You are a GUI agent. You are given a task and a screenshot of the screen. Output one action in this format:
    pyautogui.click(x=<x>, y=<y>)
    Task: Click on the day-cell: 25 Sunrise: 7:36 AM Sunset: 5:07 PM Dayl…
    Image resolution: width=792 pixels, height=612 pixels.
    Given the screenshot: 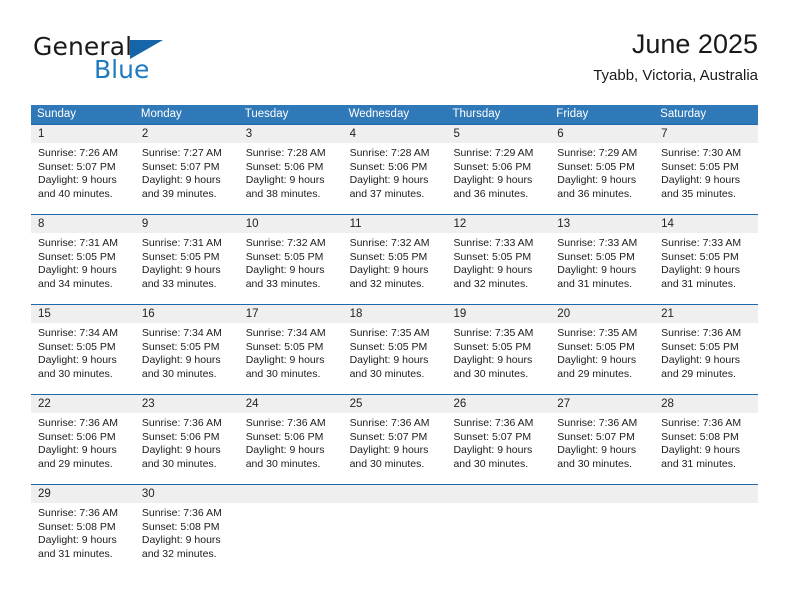 What is the action you would take?
    pyautogui.click(x=394, y=439)
    